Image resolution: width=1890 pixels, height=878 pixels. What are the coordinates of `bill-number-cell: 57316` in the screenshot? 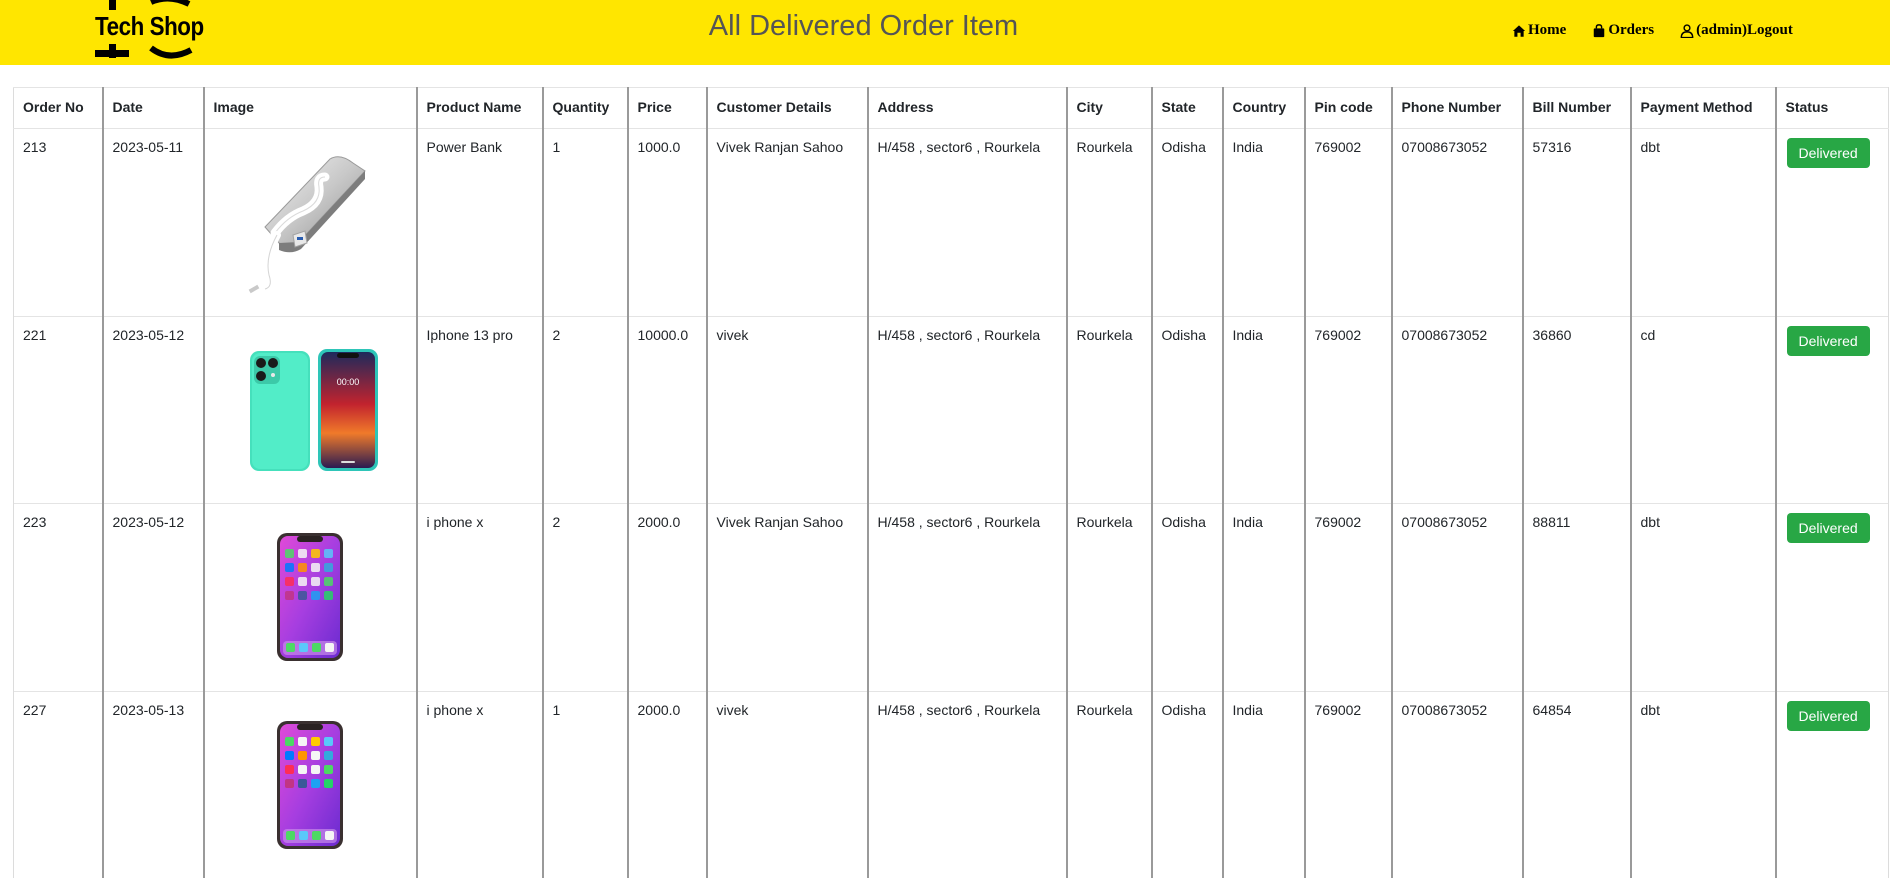 It's located at (1576, 222).